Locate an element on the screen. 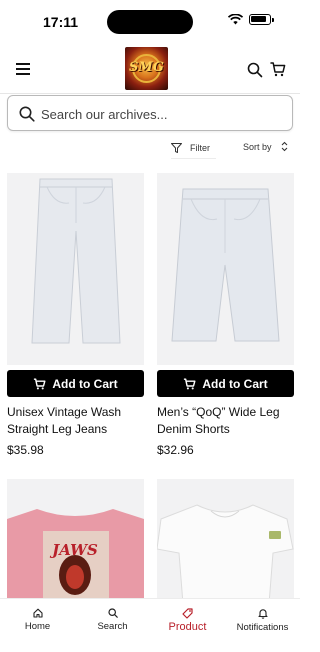 This screenshot has height=652, width=320. search-bar is located at coordinates (150, 113).